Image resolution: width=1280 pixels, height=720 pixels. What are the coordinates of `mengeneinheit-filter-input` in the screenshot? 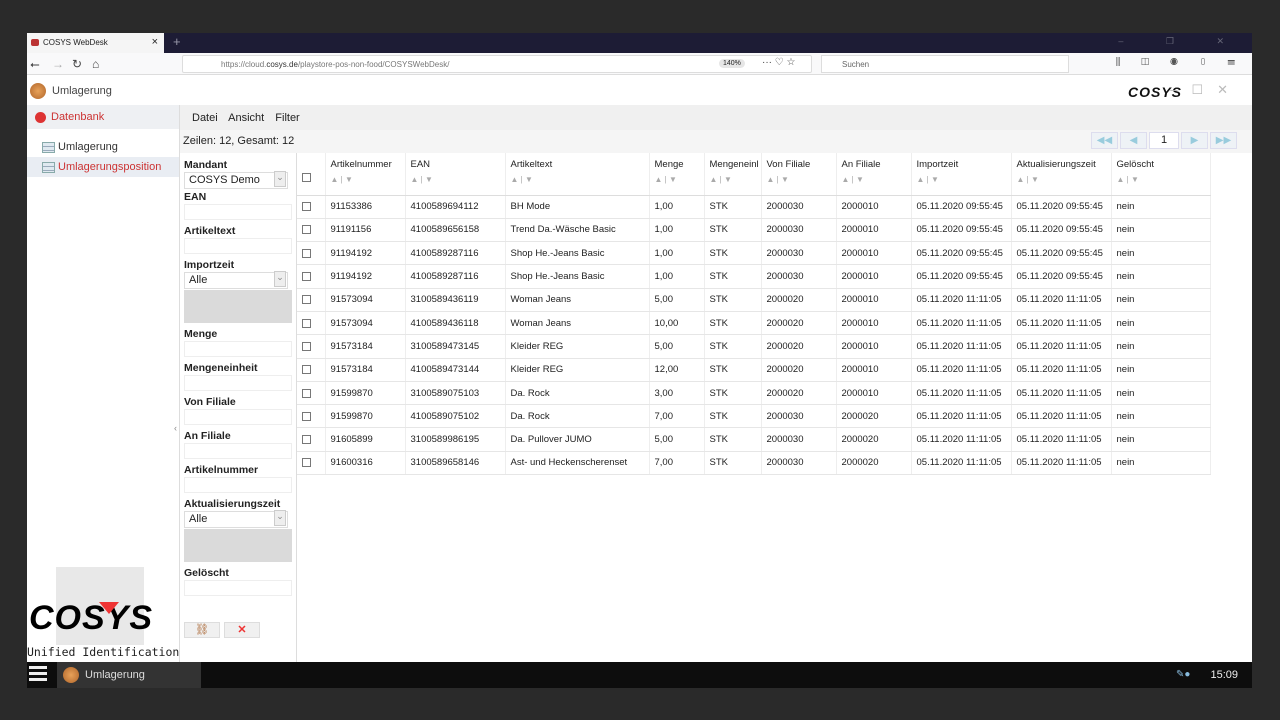 It's located at (238, 383).